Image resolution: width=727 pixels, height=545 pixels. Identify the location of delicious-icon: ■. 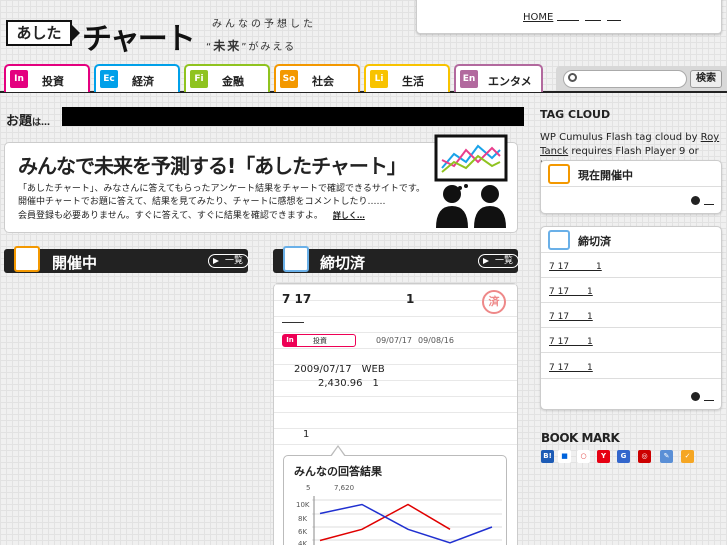
(564, 456).